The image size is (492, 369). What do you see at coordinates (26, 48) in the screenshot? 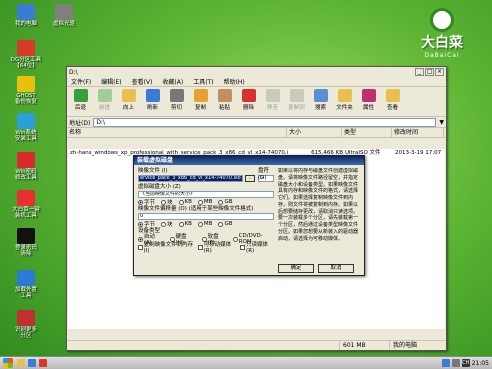
I see `partition-tool-icon` at bounding box center [26, 48].